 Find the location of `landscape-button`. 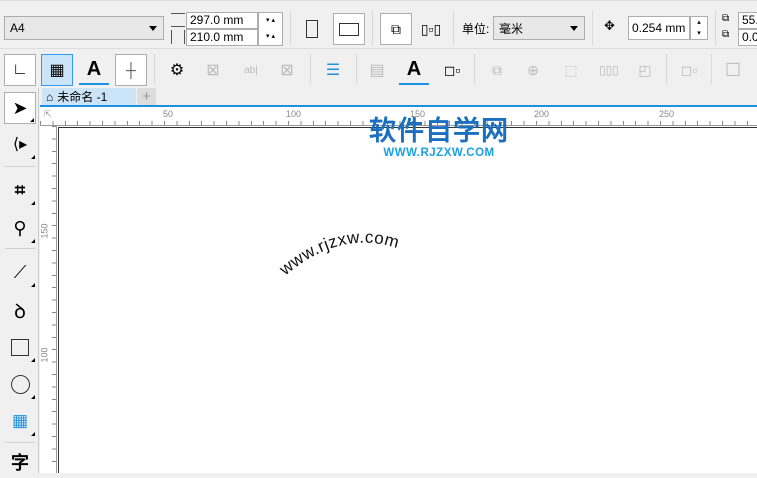

landscape-button is located at coordinates (349, 29).